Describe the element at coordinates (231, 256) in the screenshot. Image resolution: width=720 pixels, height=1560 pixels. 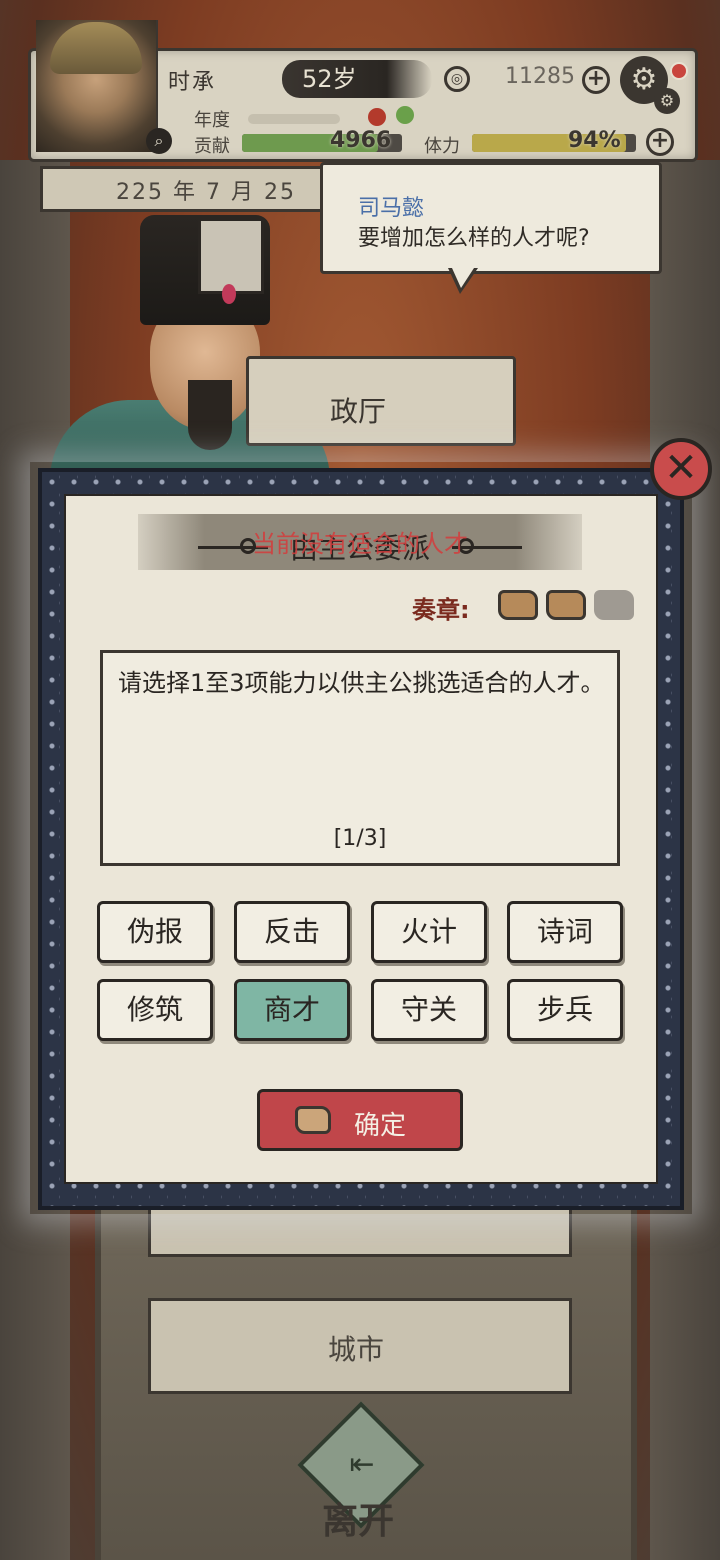
I see `advisor-hat-plate` at that location.